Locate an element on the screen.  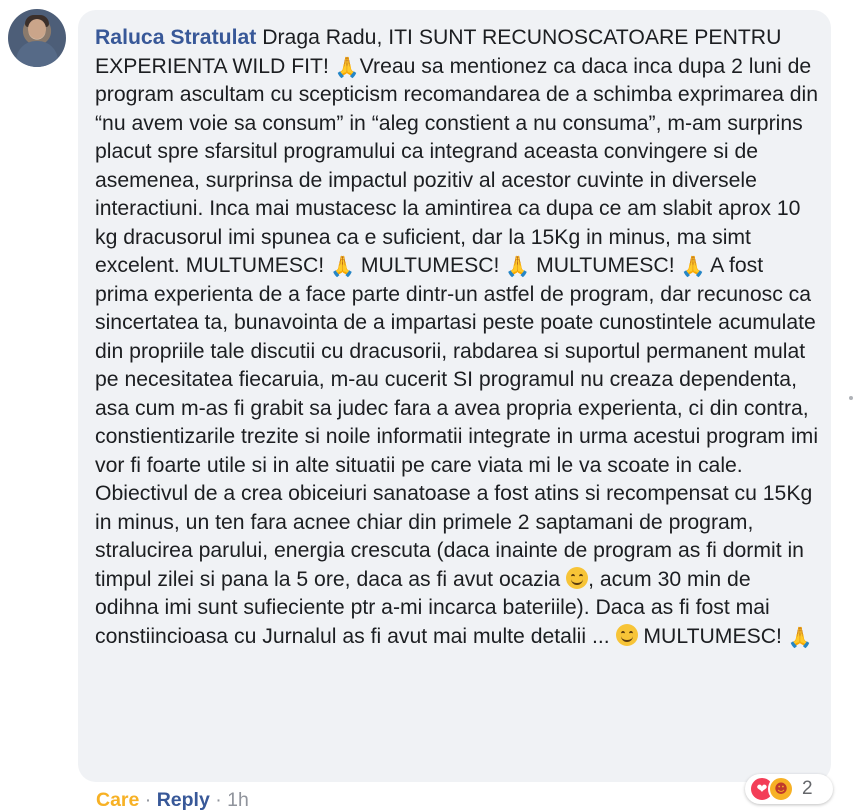
commenter-avatar is located at coordinates (37, 38).